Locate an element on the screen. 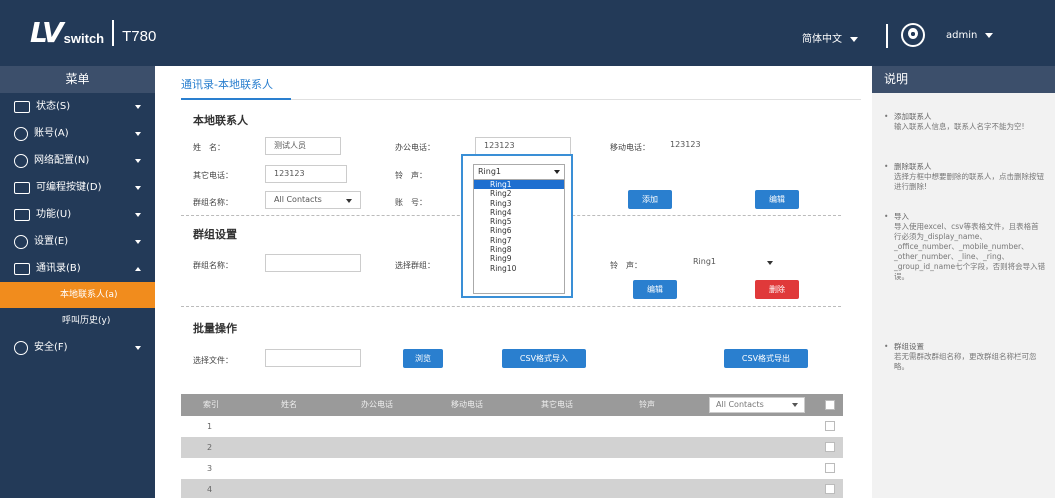 The height and width of the screenshot is (498, 1055). sidebar-item-label: 网络配置(N) is located at coordinates (62, 160).